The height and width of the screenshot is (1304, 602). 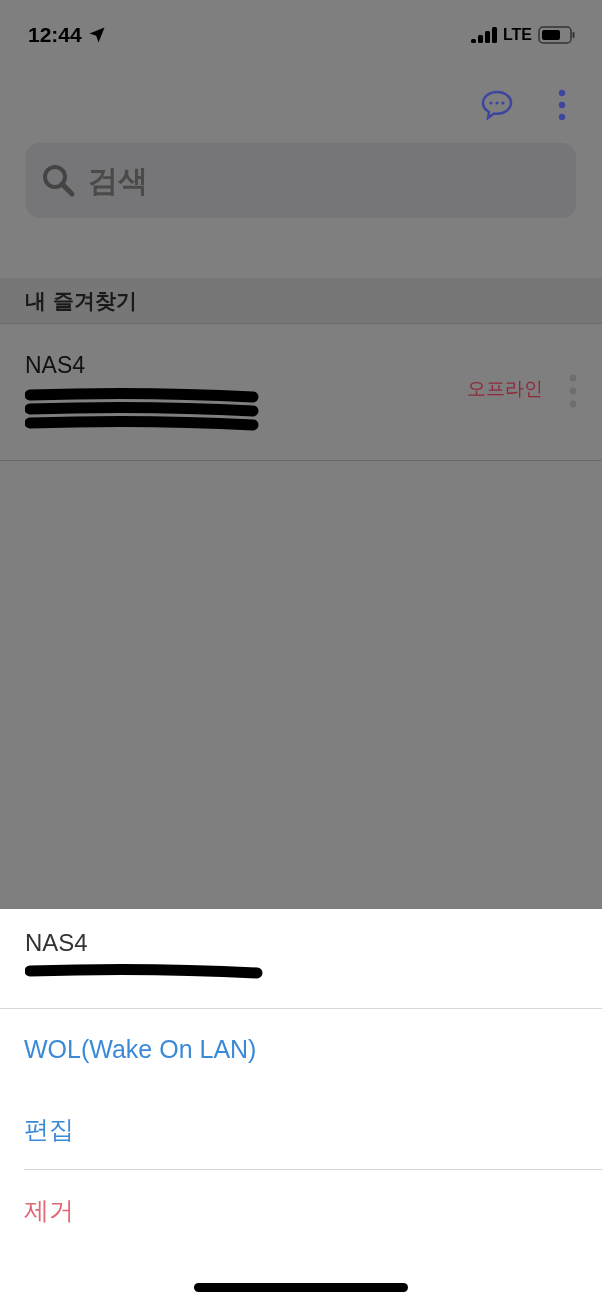 I want to click on action-button: 편집, so click(x=313, y=1129).